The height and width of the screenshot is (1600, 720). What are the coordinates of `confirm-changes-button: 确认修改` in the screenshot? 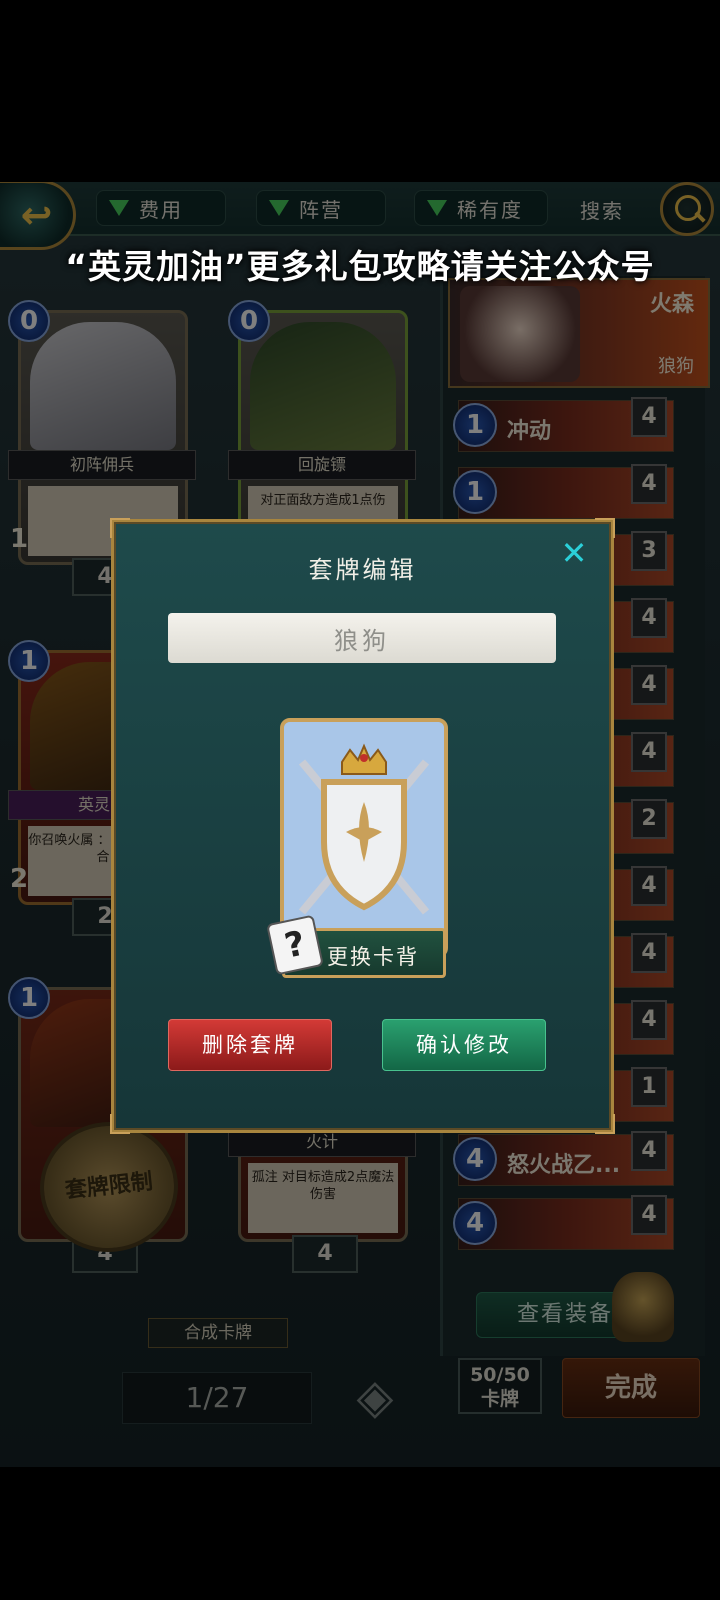 It's located at (464, 1045).